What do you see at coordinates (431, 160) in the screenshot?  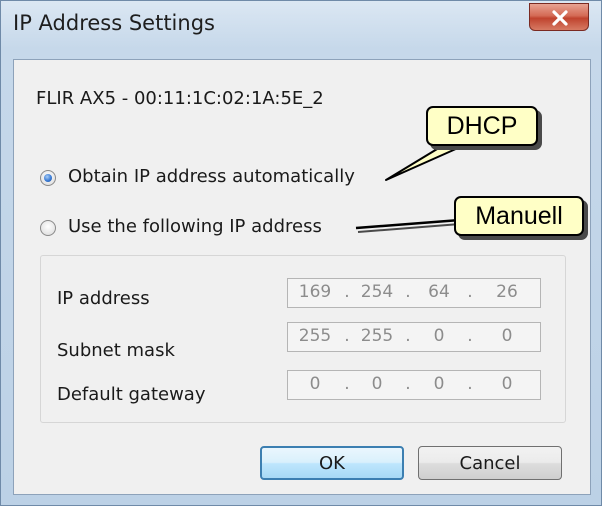 I see `dhcp-pointer` at bounding box center [431, 160].